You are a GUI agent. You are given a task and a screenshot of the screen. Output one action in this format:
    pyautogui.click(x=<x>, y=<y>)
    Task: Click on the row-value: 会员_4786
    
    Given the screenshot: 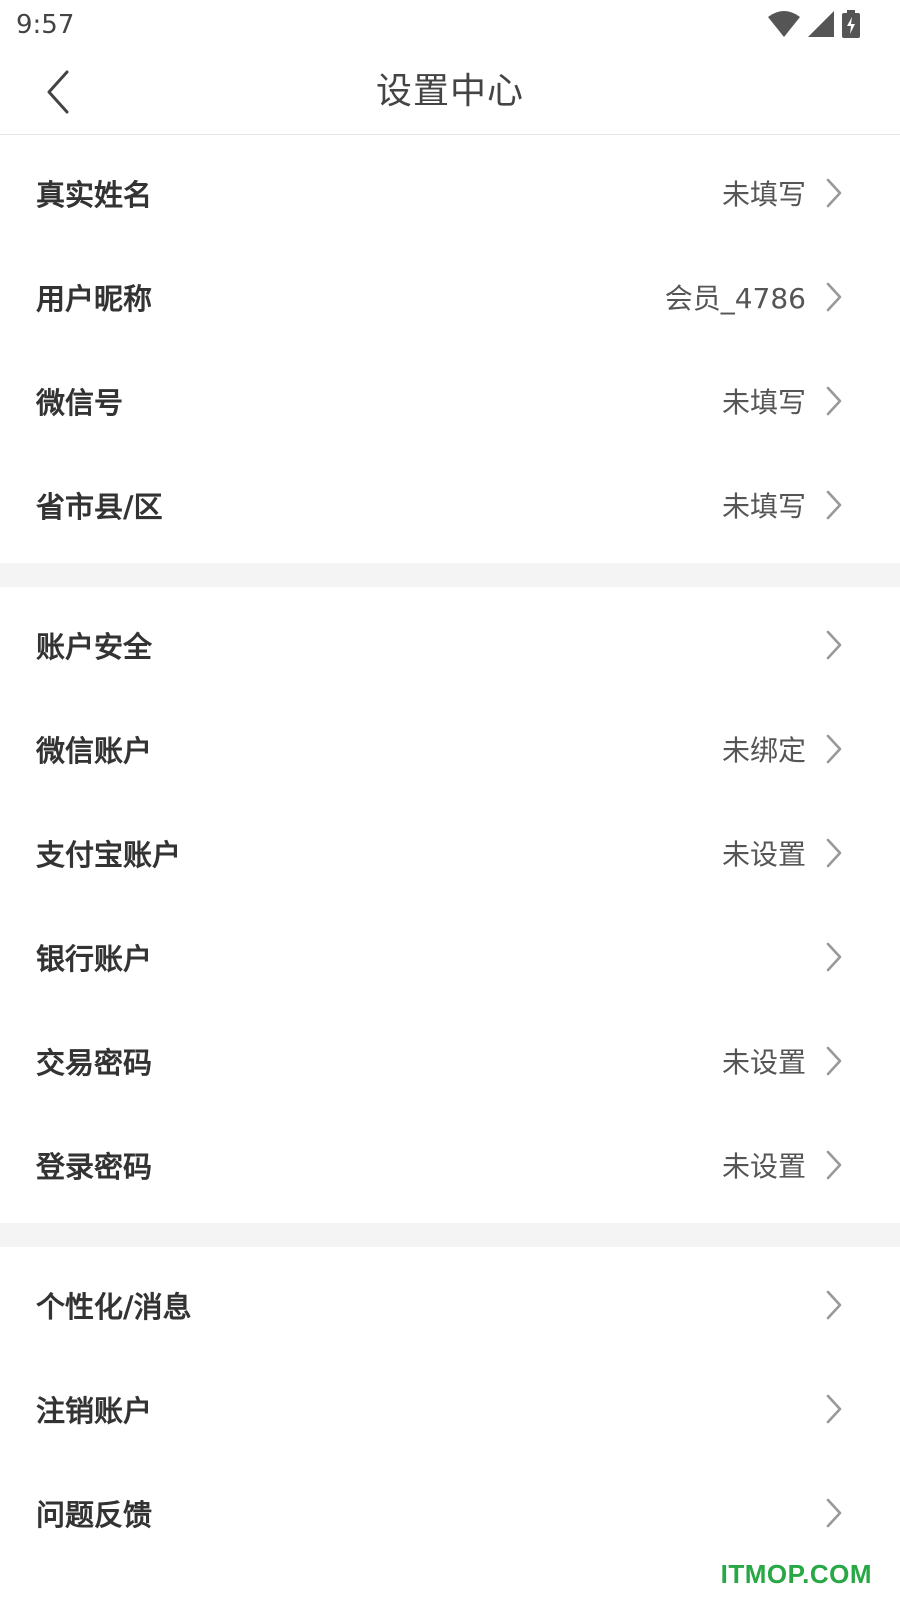 What is the action you would take?
    pyautogui.click(x=735, y=298)
    